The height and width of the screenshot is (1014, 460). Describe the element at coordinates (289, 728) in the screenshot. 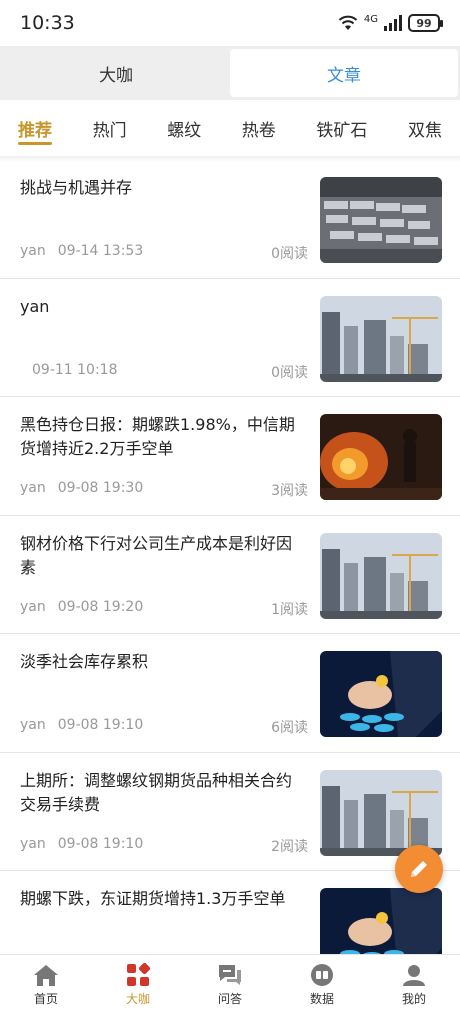

I see `article-reads: 6阅读` at that location.